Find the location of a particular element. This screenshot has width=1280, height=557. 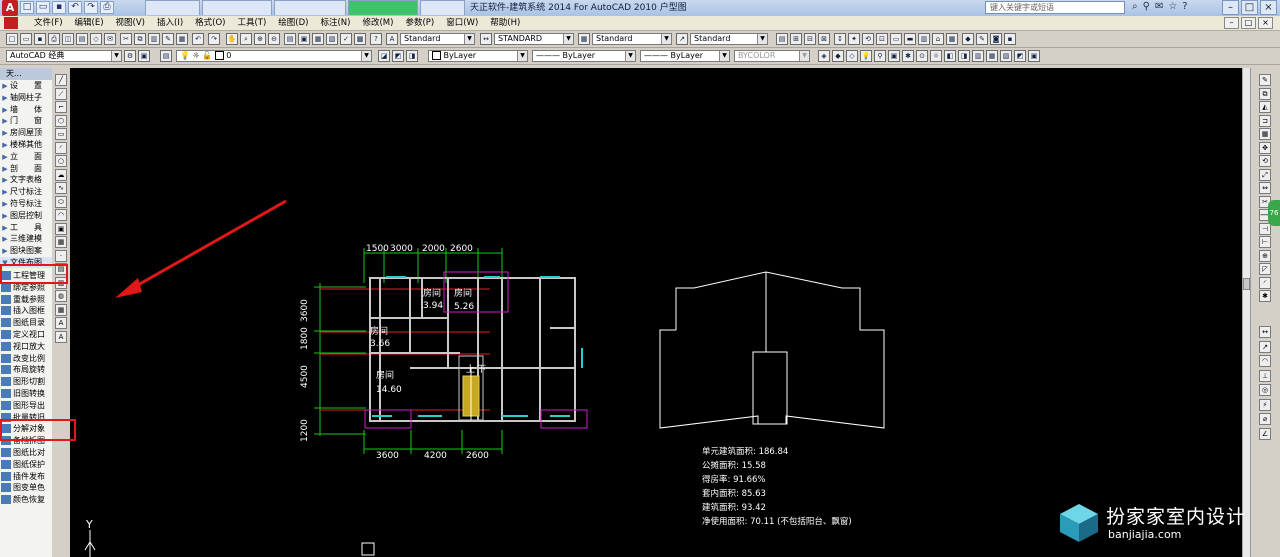

menu-insert: 插入(I) is located at coordinates (170, 23).